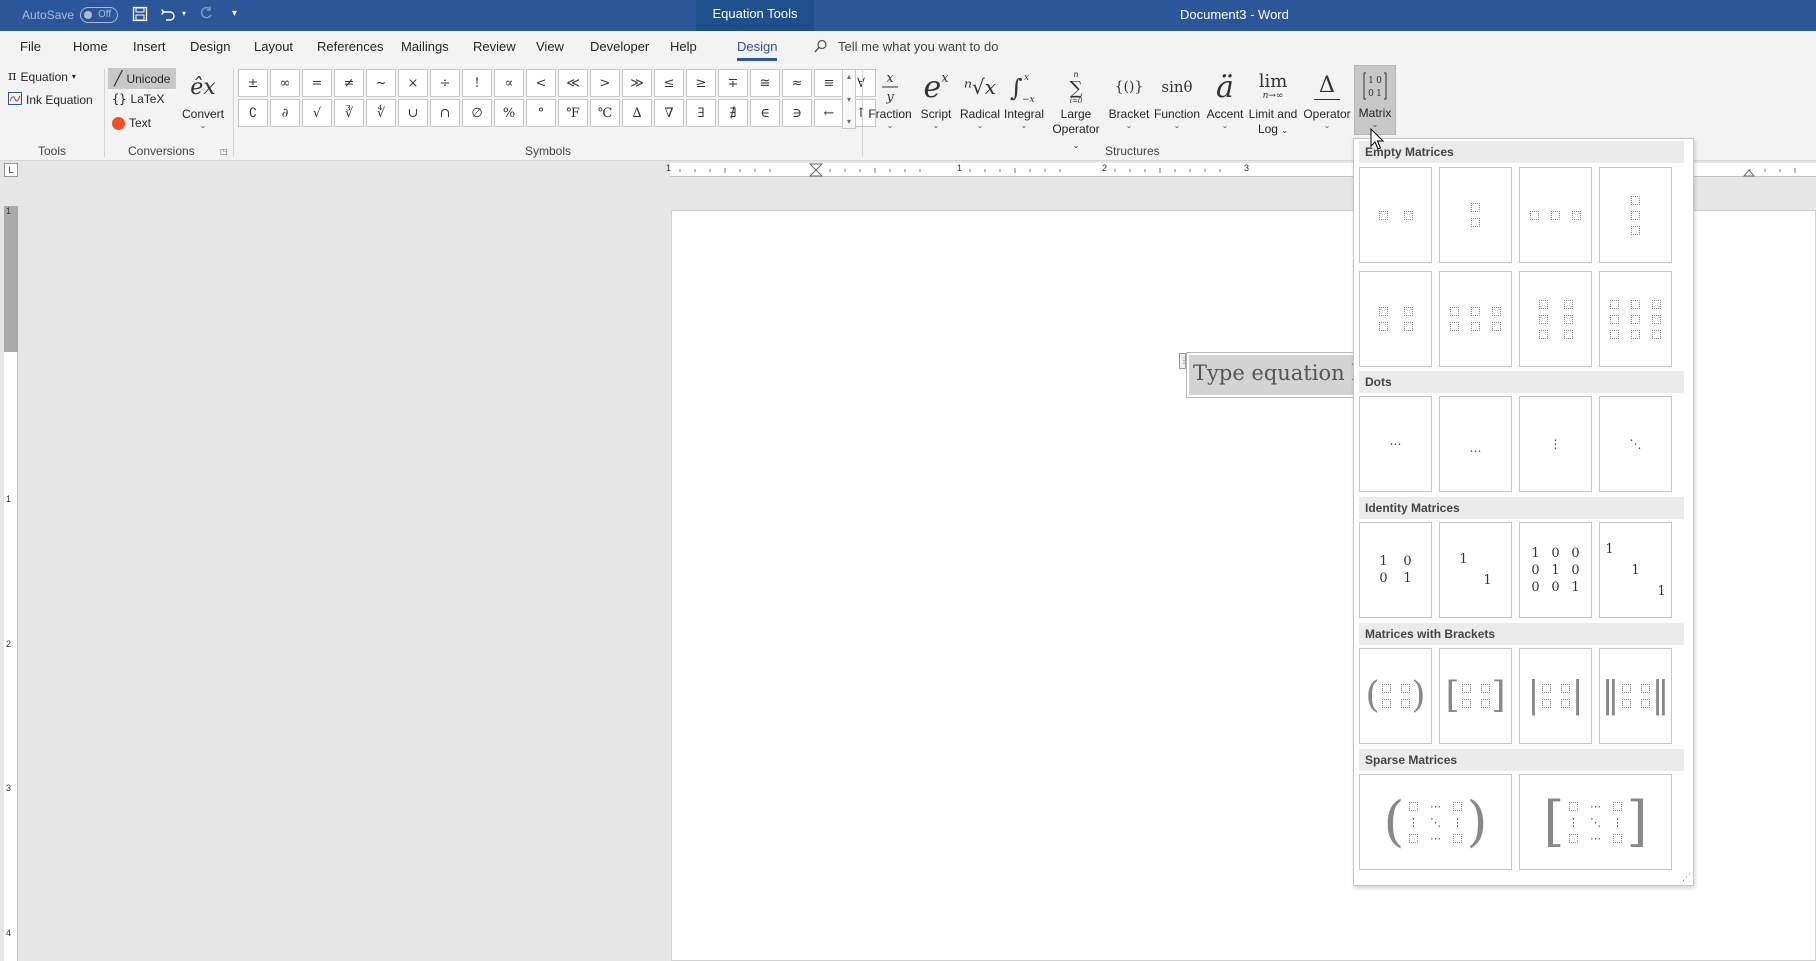  Describe the element at coordinates (765, 83) in the screenshot. I see `symbol-button: ≅` at that location.